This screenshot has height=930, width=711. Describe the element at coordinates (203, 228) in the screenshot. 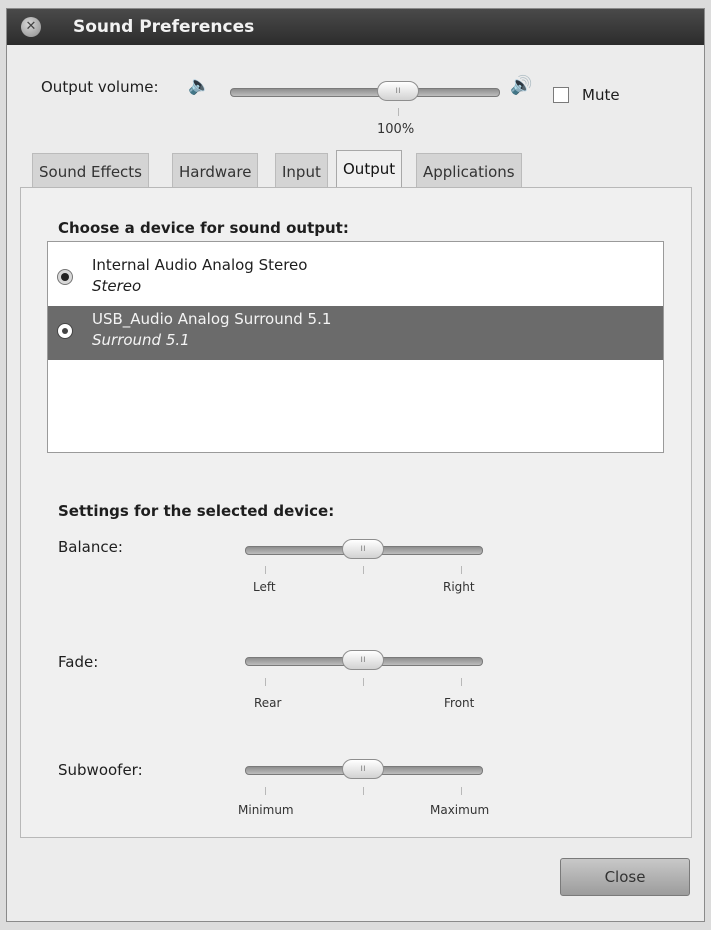

I see `choose-device-heading: Choose a device for sound output:` at that location.